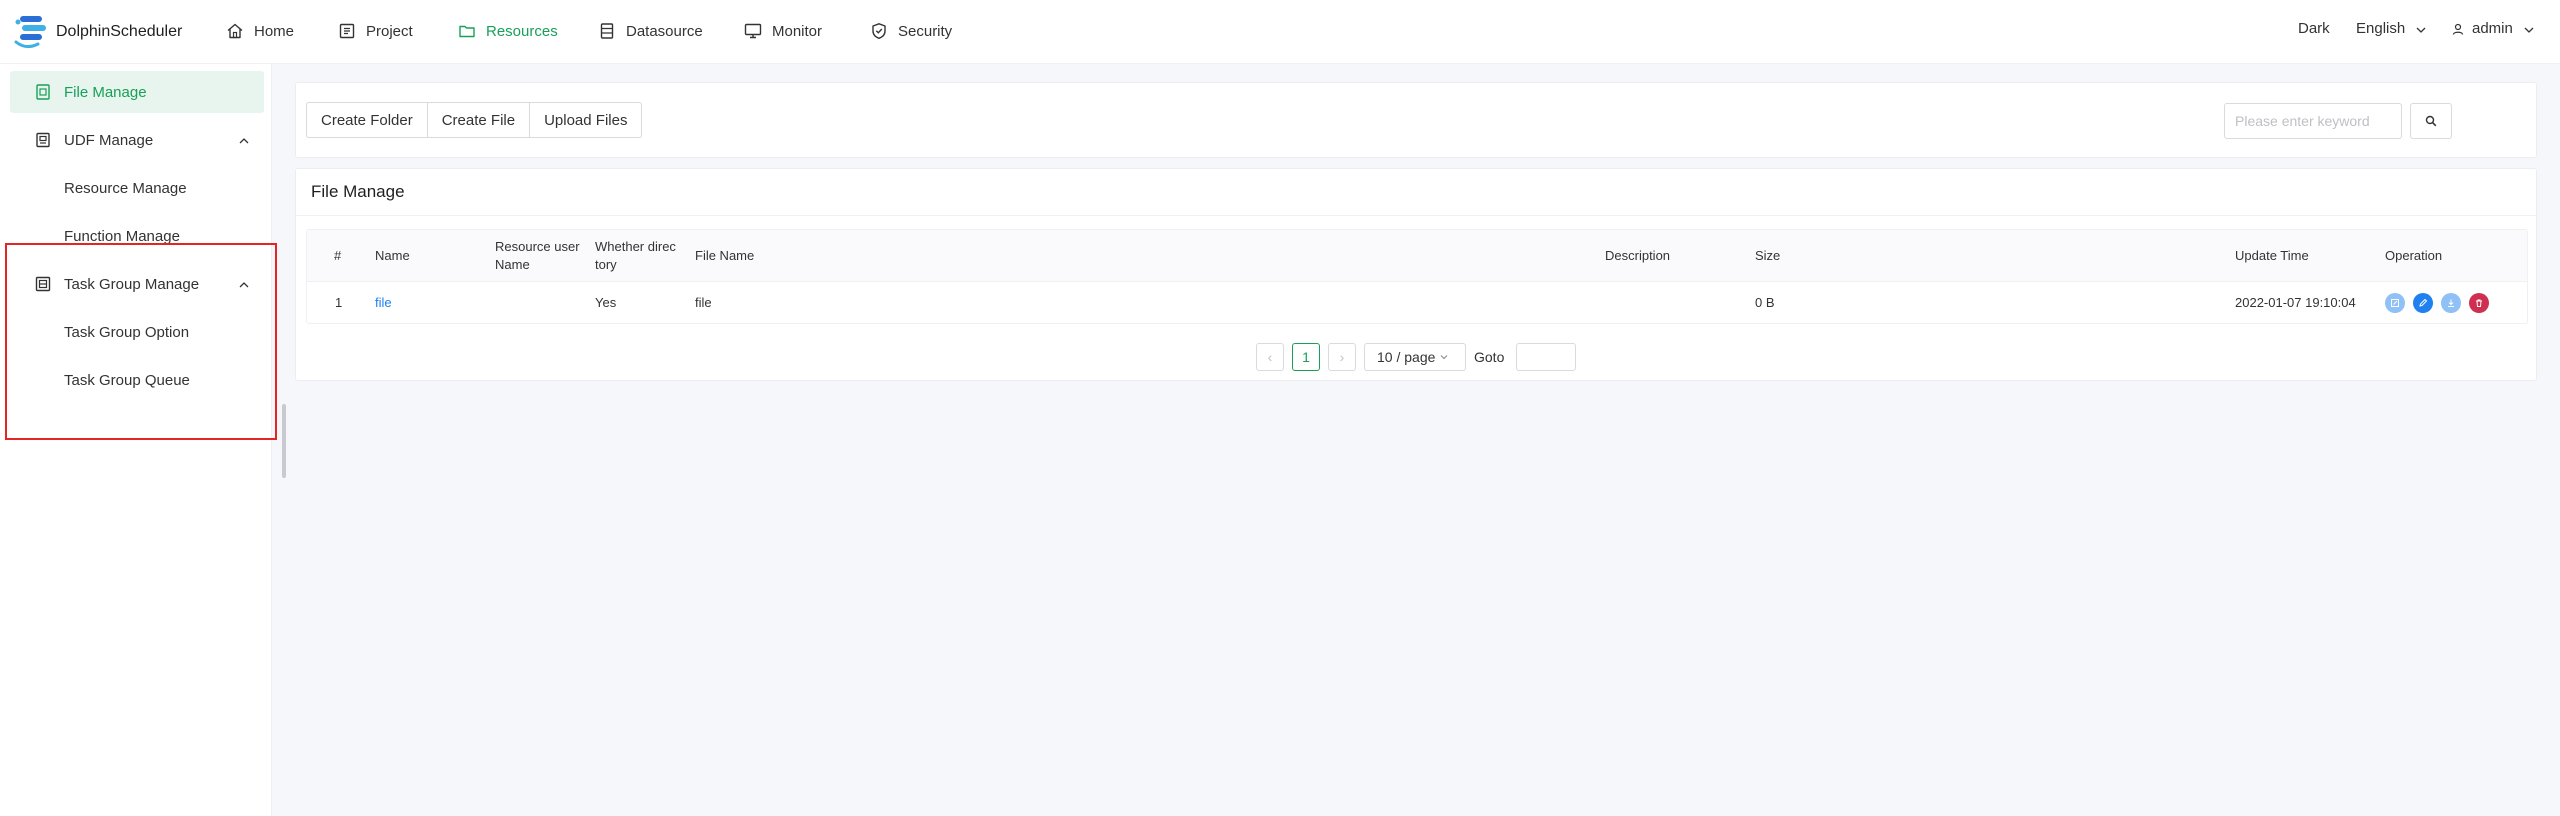 The width and height of the screenshot is (2560, 816). I want to click on col-resource-user-line1: Resource user, so click(537, 246).